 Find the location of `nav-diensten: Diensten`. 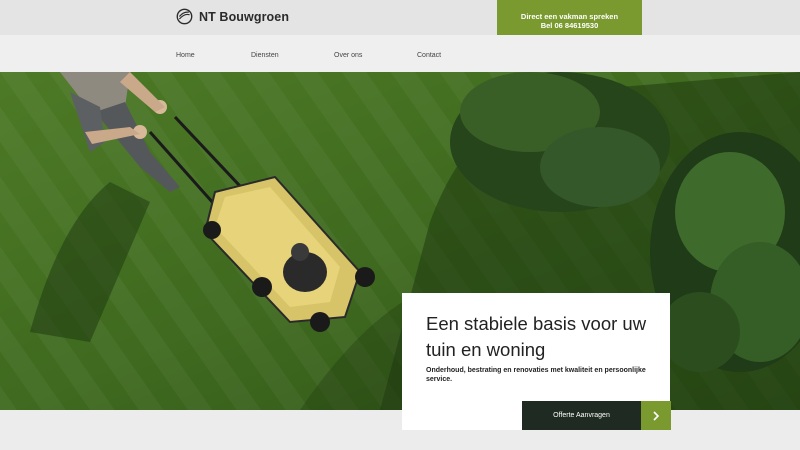

nav-diensten: Diensten is located at coordinates (265, 55).